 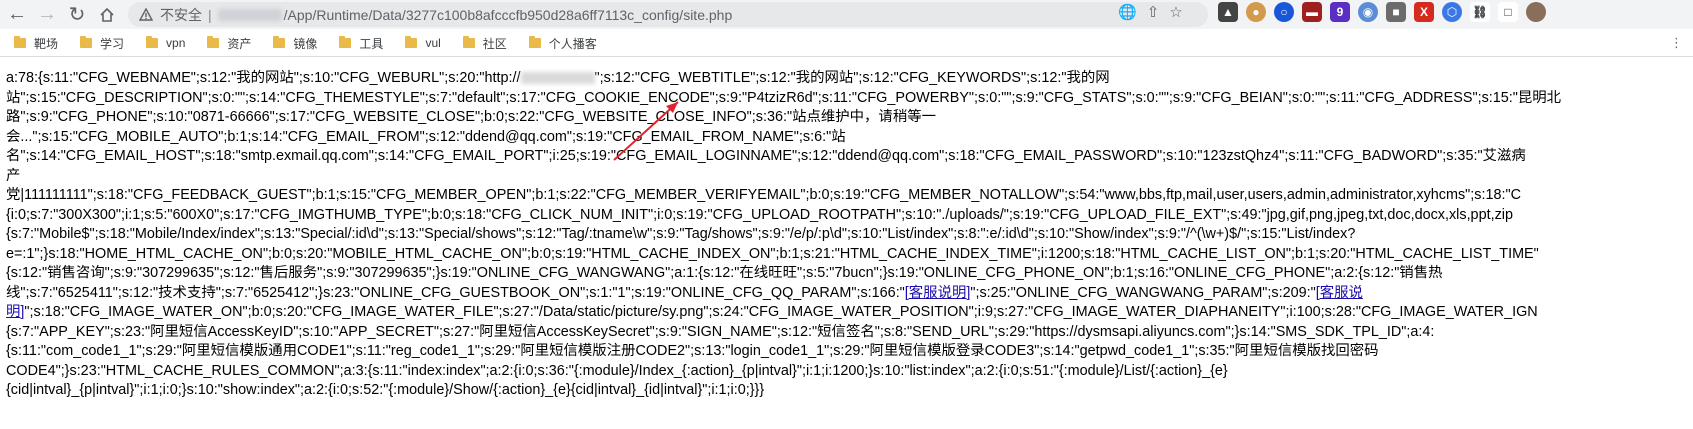 I want to click on eye-extension-icon: ◉, so click(x=1368, y=12).